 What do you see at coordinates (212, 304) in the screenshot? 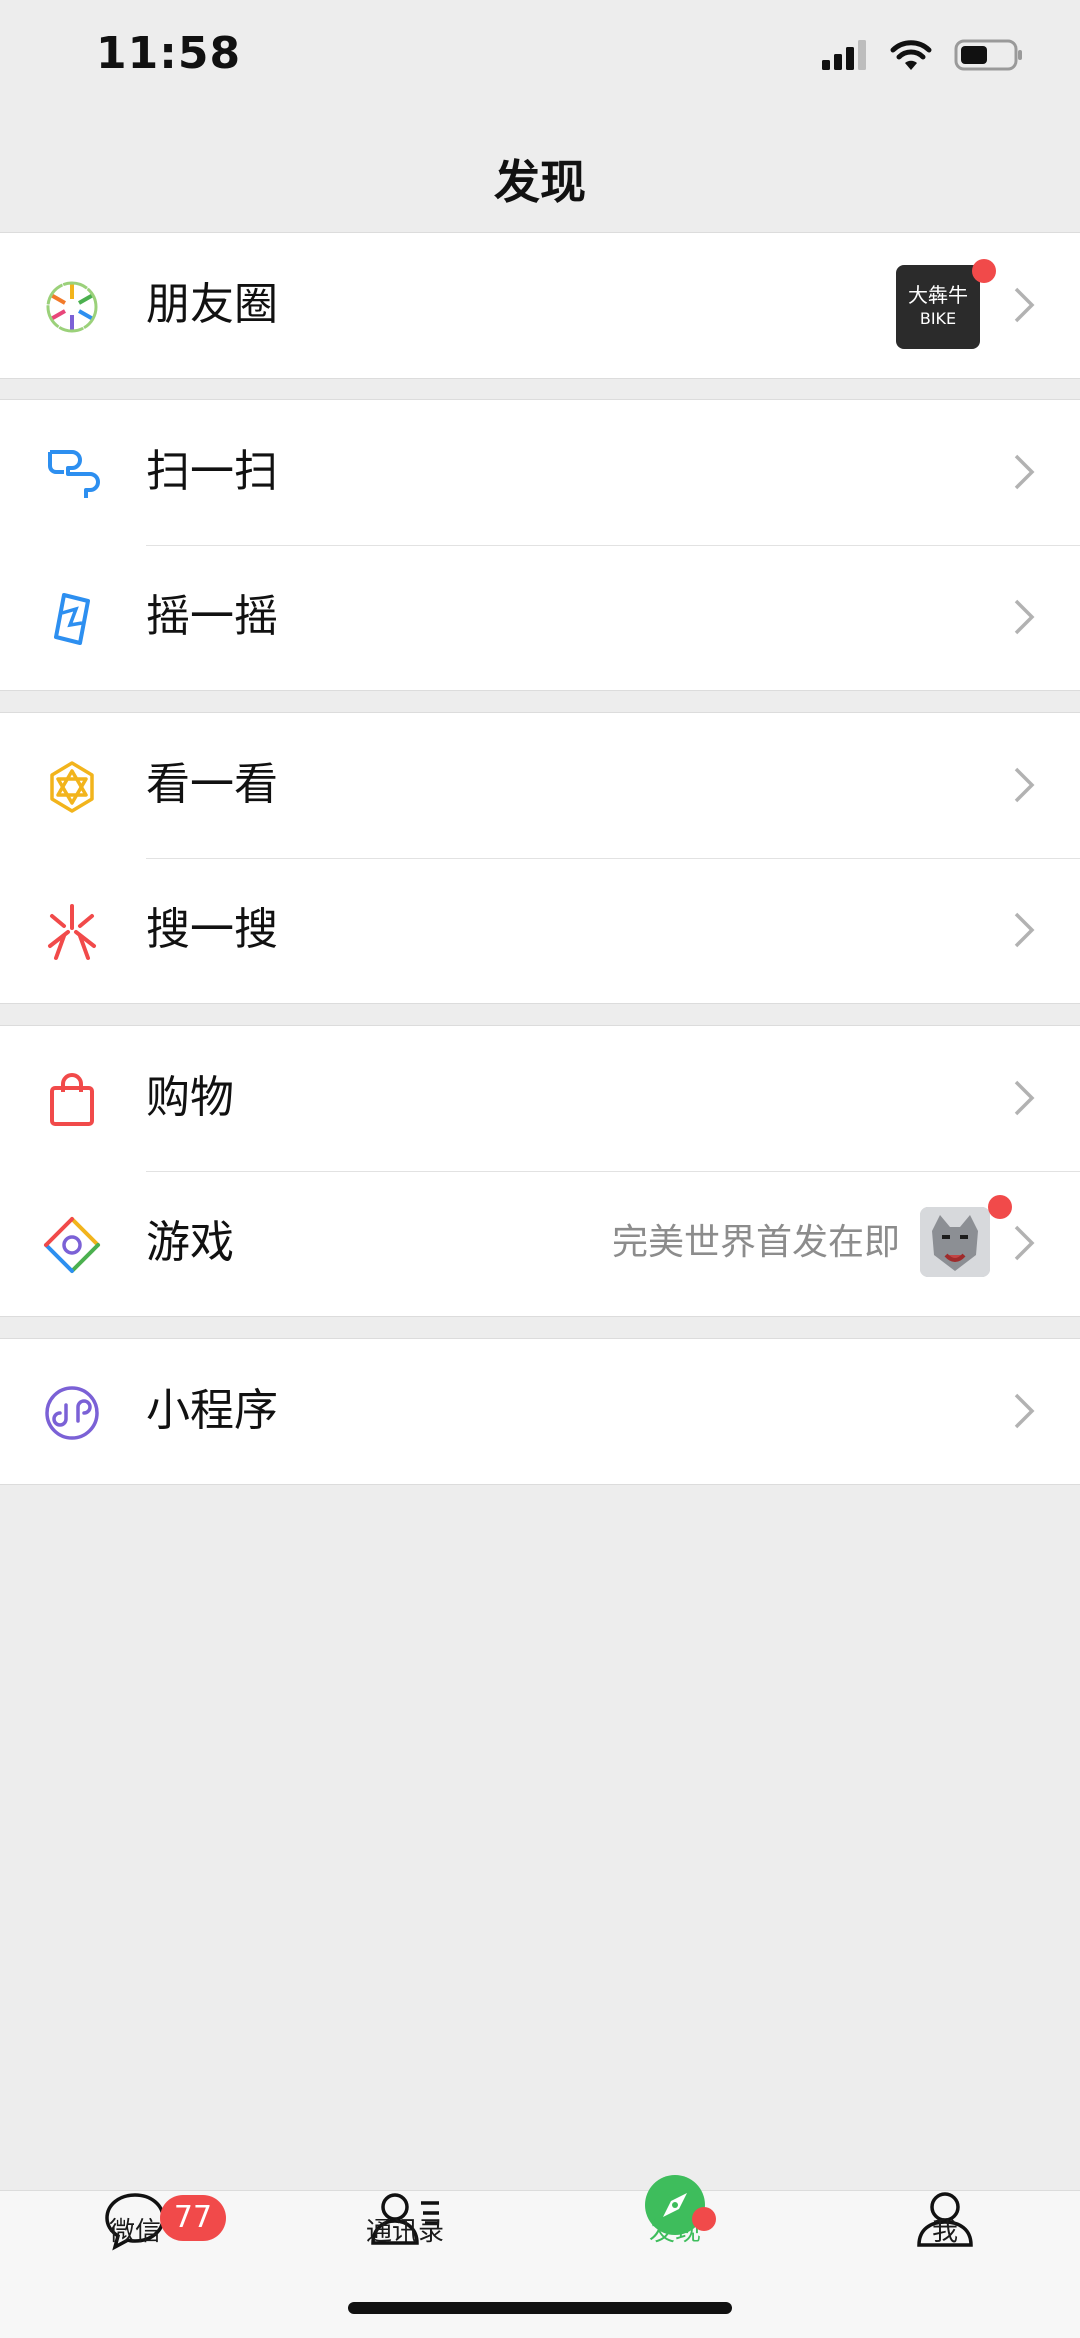
I see `menu-item-label: 朋友圈` at bounding box center [212, 304].